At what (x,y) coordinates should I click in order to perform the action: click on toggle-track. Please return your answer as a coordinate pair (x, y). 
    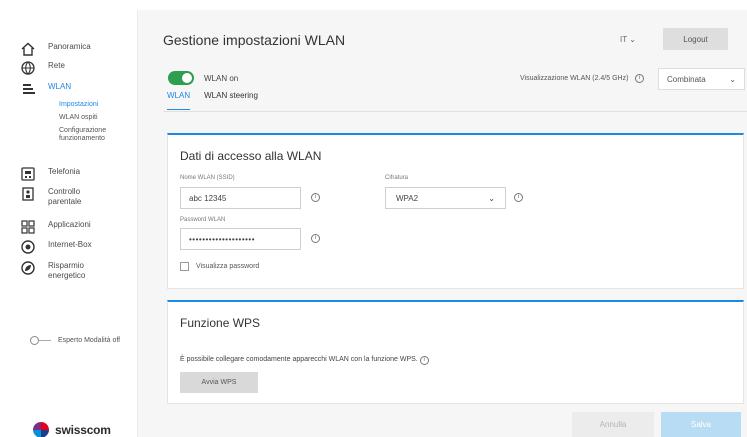
    Looking at the image, I should click on (45, 340).